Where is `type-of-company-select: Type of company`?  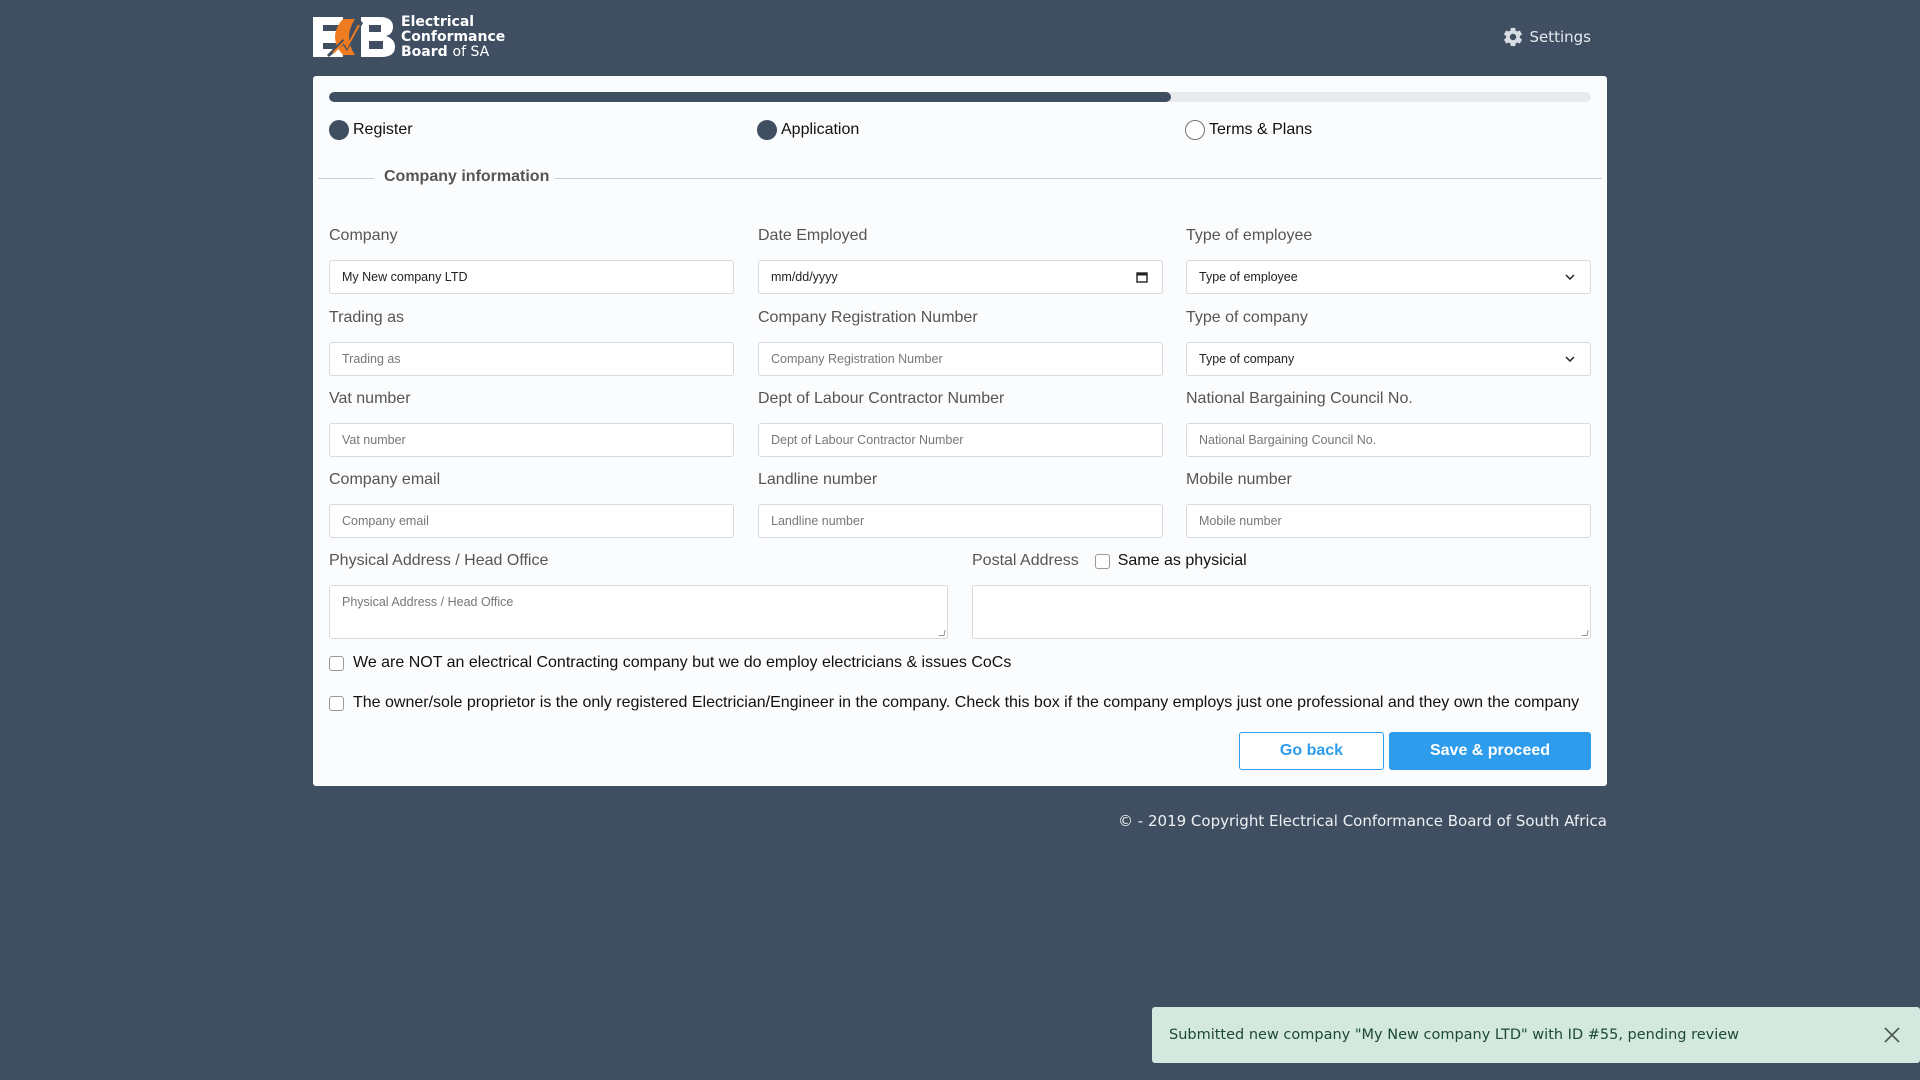 type-of-company-select: Type of company is located at coordinates (1388, 359).